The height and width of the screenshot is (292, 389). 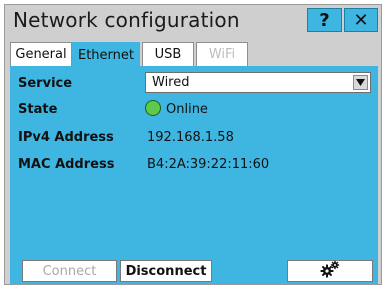 What do you see at coordinates (171, 82) in the screenshot?
I see `service-select-value: Wired` at bounding box center [171, 82].